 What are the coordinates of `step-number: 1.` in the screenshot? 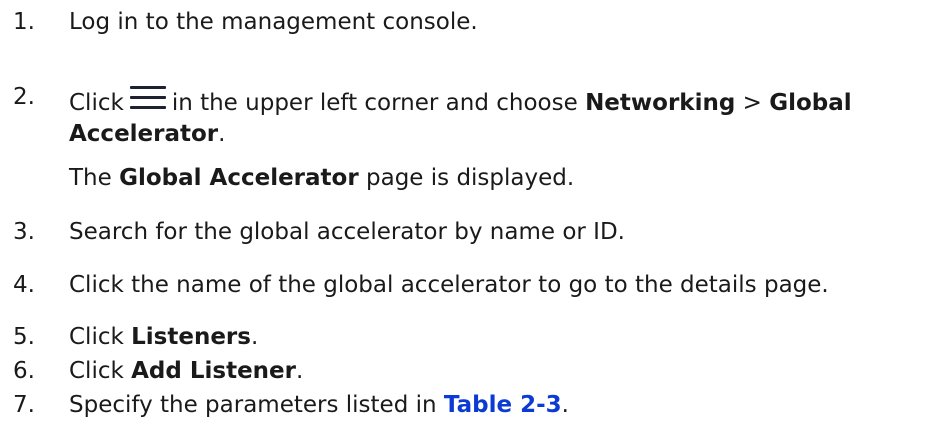 It's located at (24, 22).